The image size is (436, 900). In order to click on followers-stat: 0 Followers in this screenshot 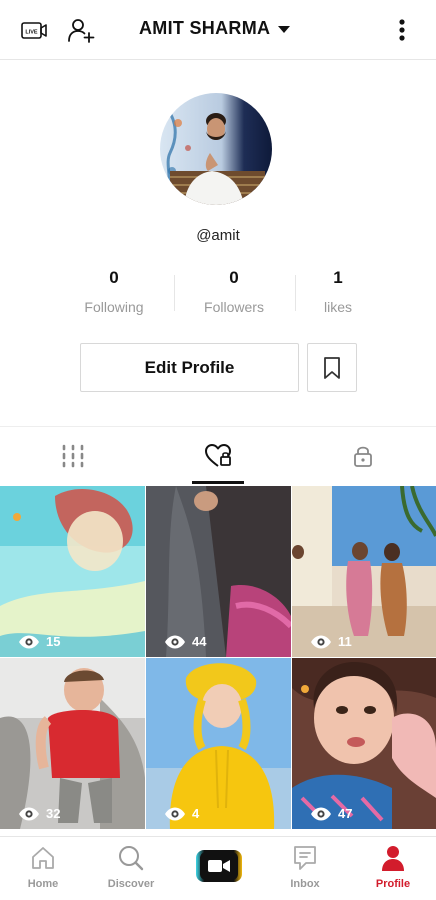, I will do `click(234, 291)`.